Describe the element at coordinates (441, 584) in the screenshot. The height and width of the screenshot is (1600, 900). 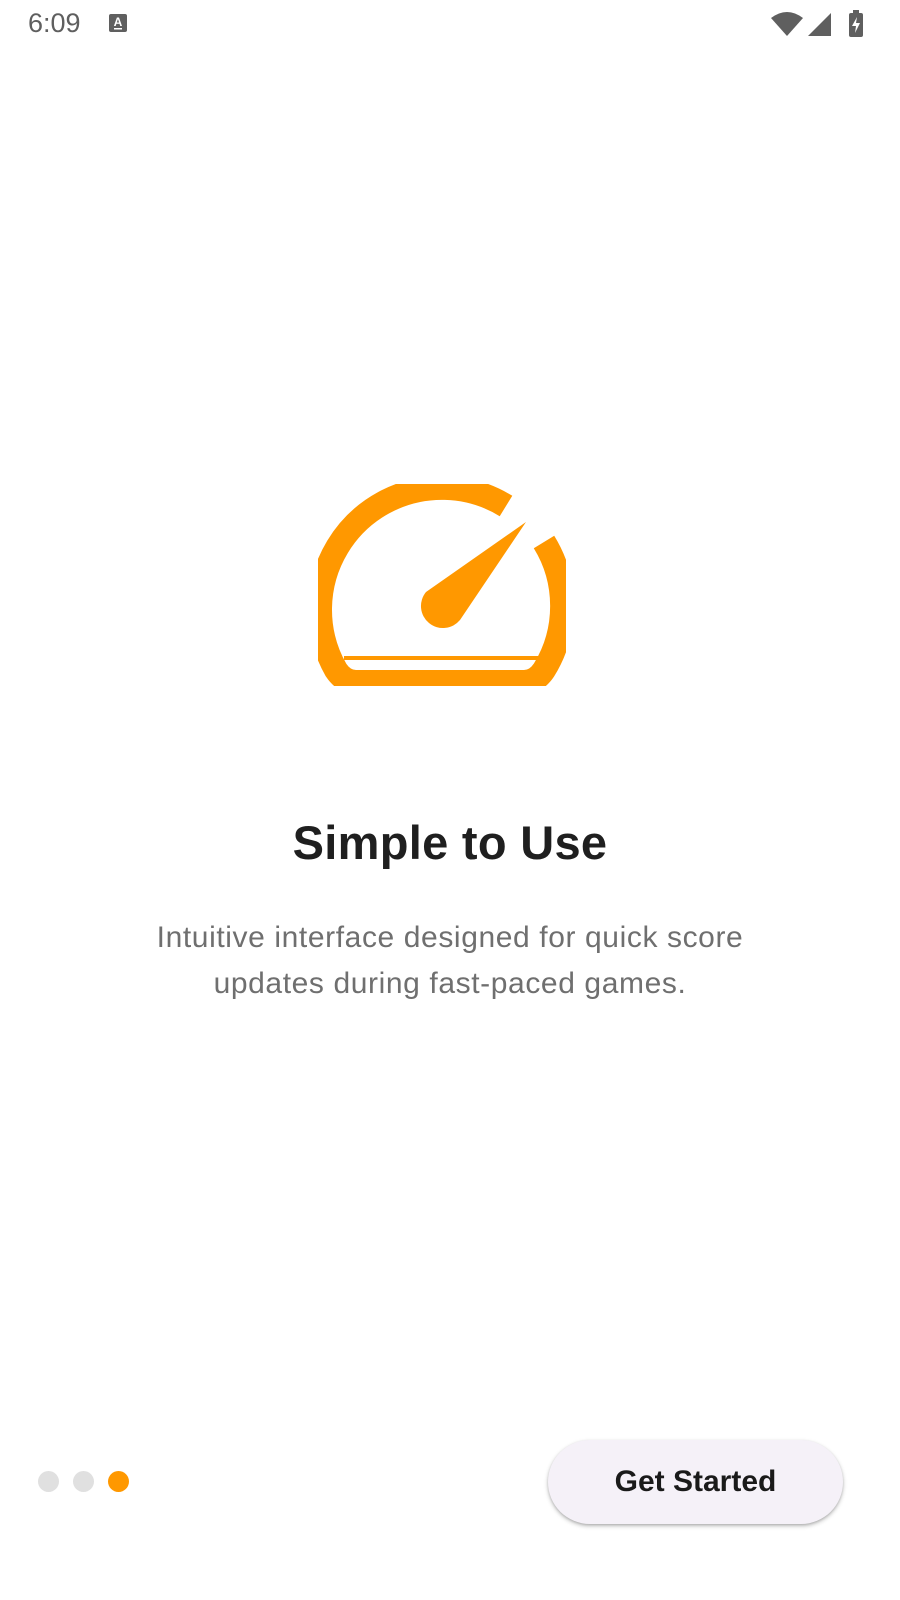
I see `speedometer-icon` at that location.